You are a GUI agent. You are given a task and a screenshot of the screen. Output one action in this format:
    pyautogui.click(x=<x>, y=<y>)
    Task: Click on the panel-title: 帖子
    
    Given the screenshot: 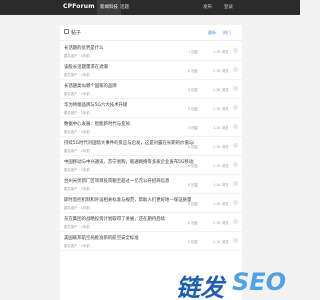 What is the action you would take?
    pyautogui.click(x=76, y=33)
    